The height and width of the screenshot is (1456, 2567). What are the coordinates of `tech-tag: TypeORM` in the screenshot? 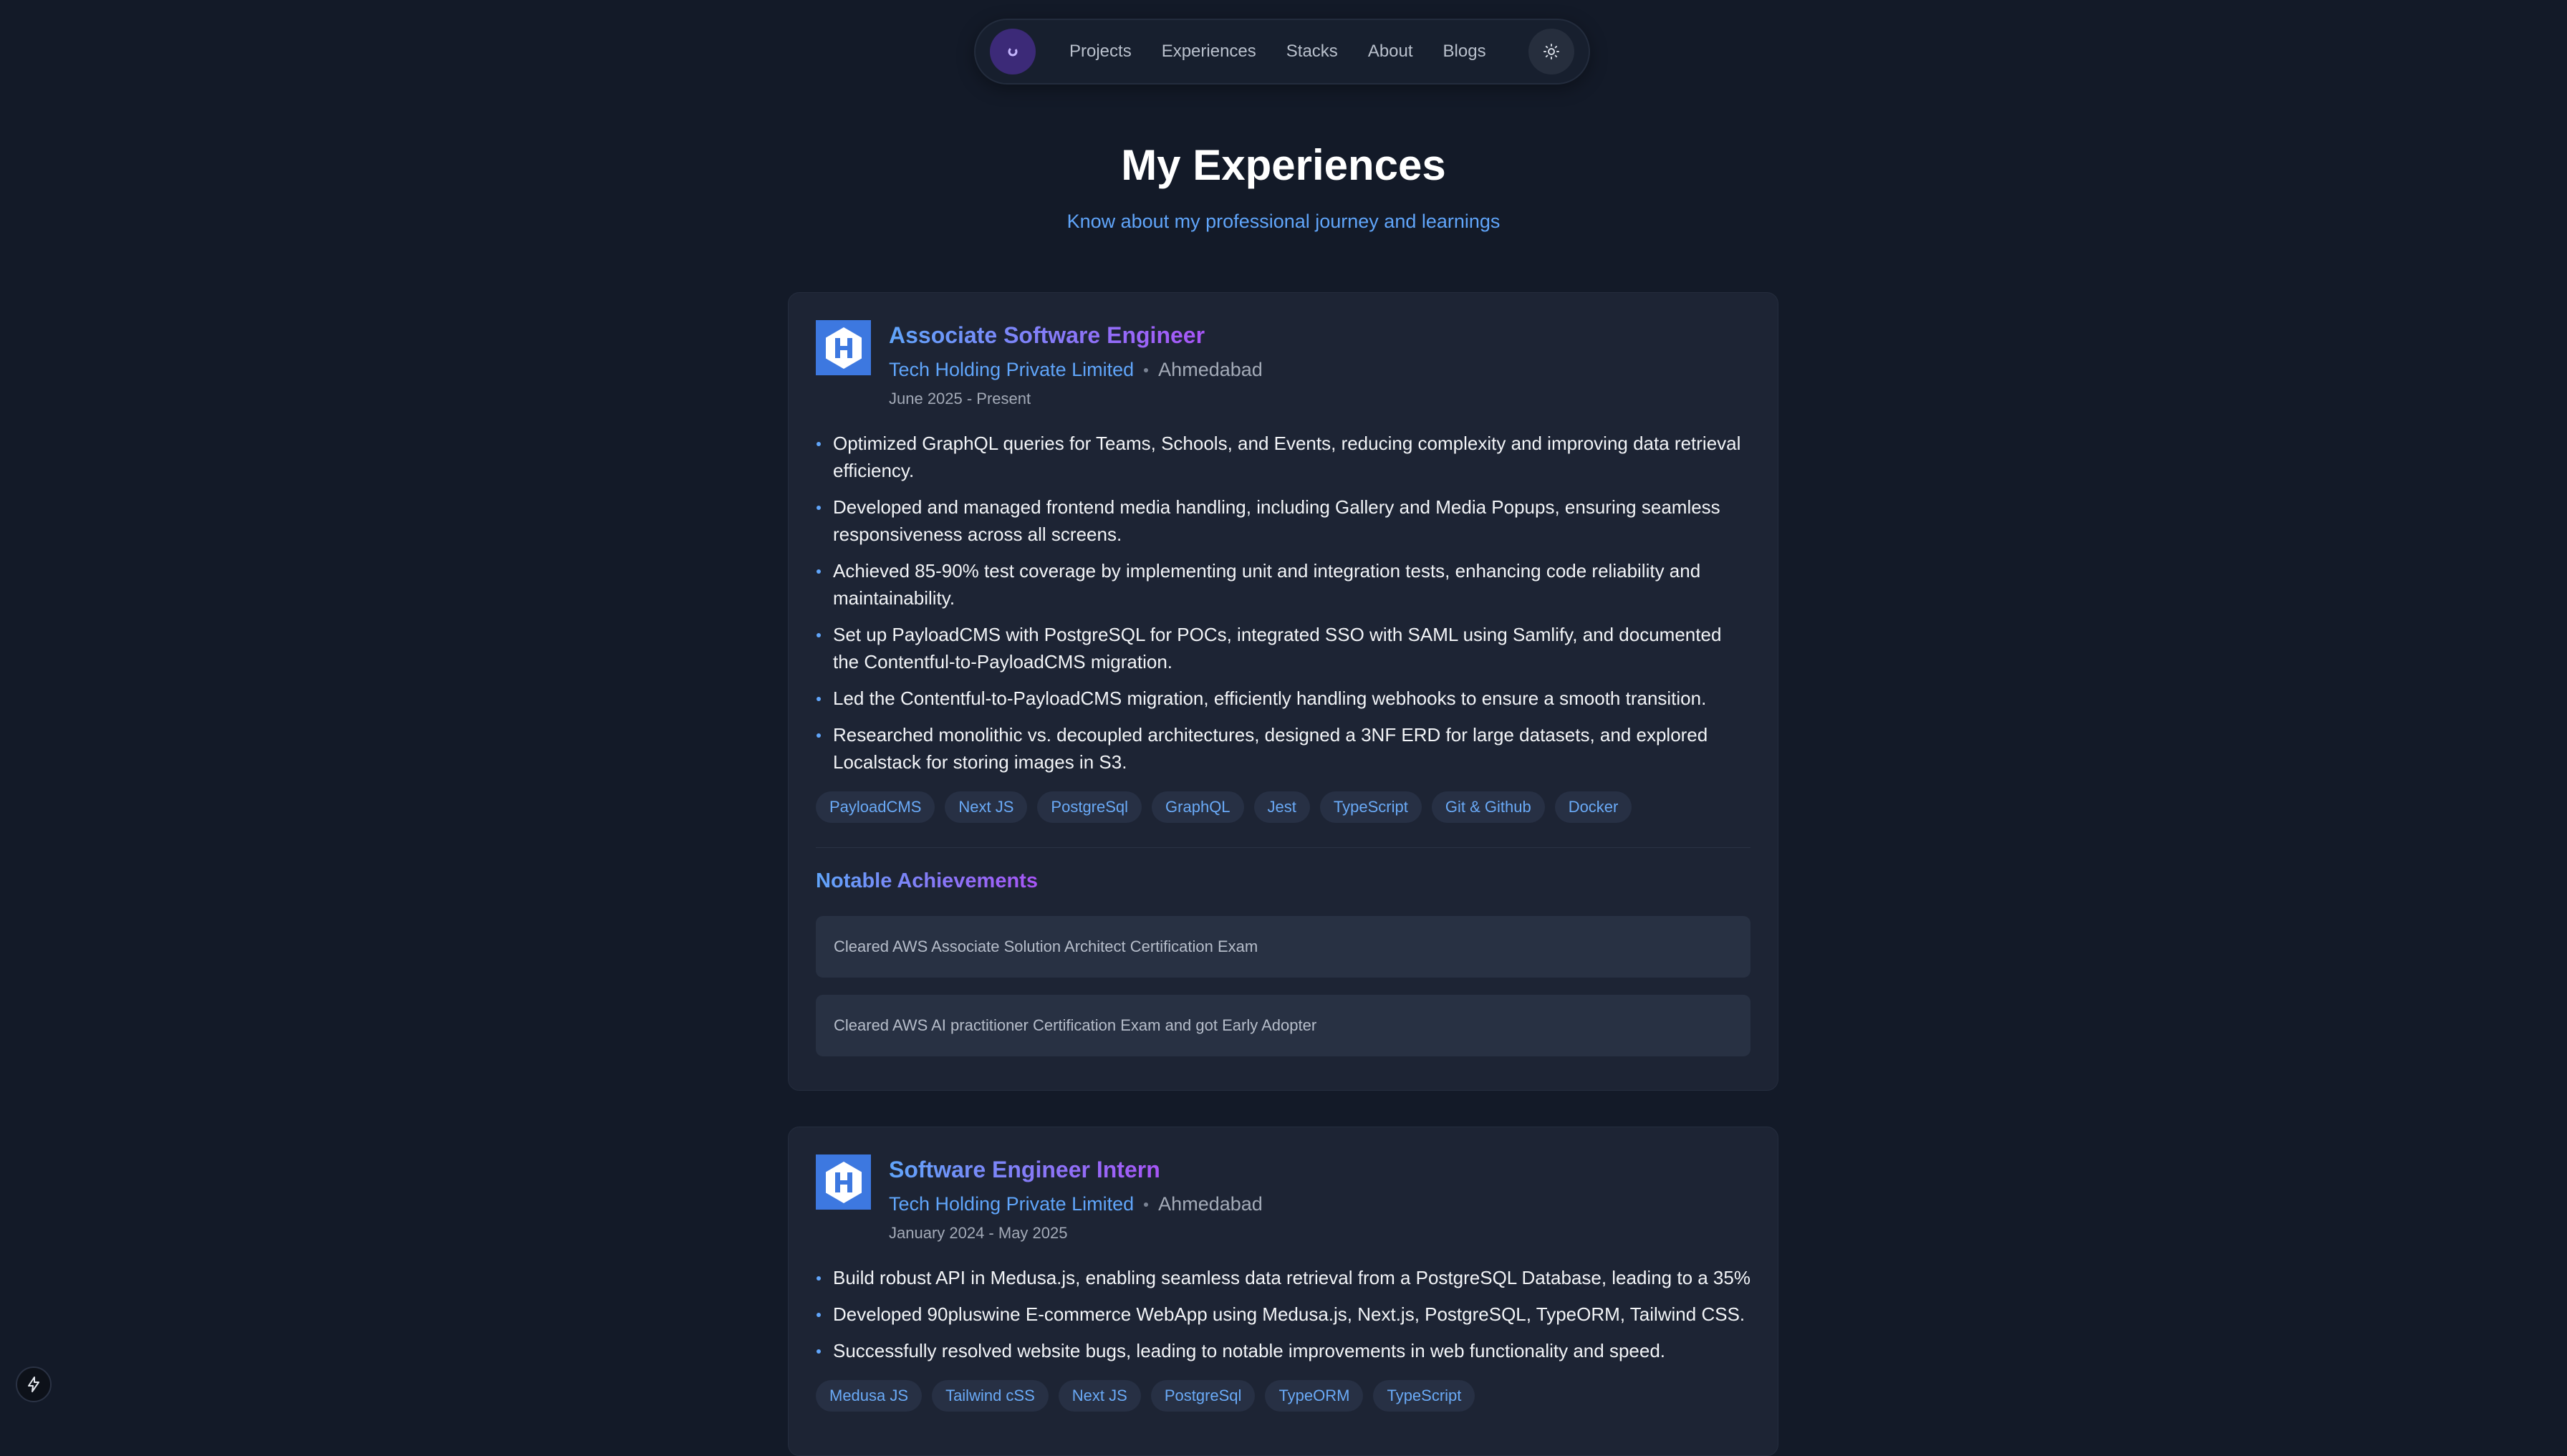 It's located at (1314, 1396).